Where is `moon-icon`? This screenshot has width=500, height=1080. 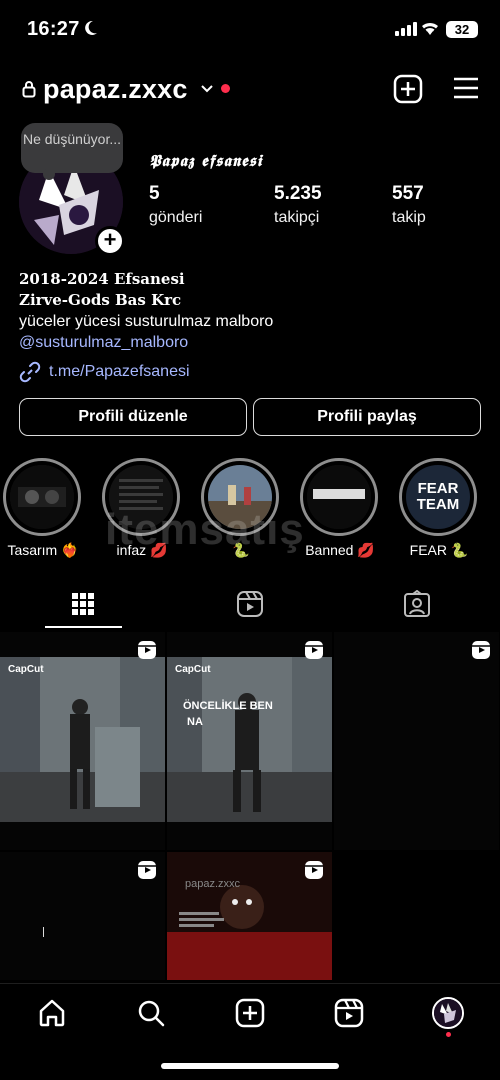 moon-icon is located at coordinates (91, 27).